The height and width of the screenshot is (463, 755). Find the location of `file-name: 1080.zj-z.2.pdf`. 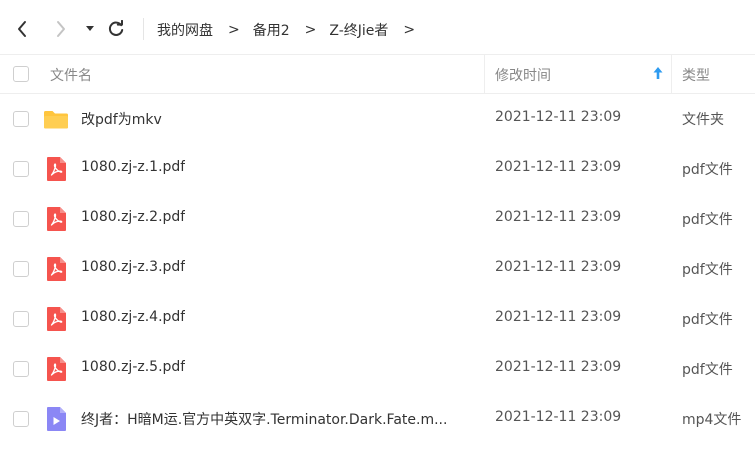

file-name: 1080.zj-z.2.pdf is located at coordinates (133, 217).